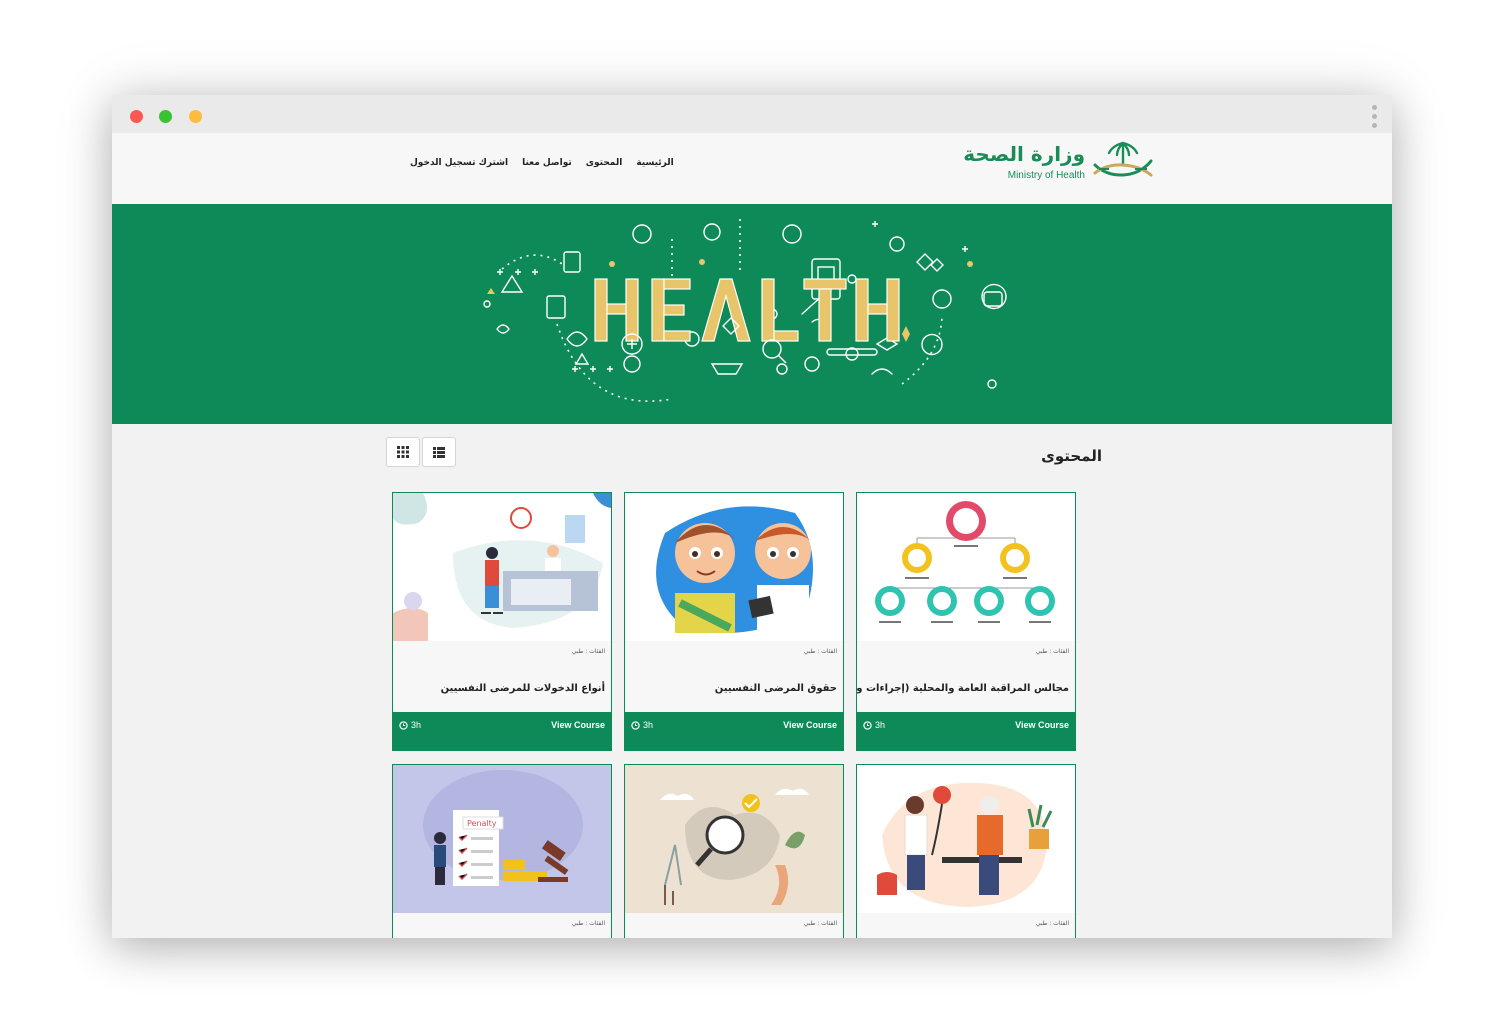 Image resolution: width=1504 pixels, height=1018 pixels. Describe the element at coordinates (482, 823) in the screenshot. I see `penalty-label: Penalty` at that location.